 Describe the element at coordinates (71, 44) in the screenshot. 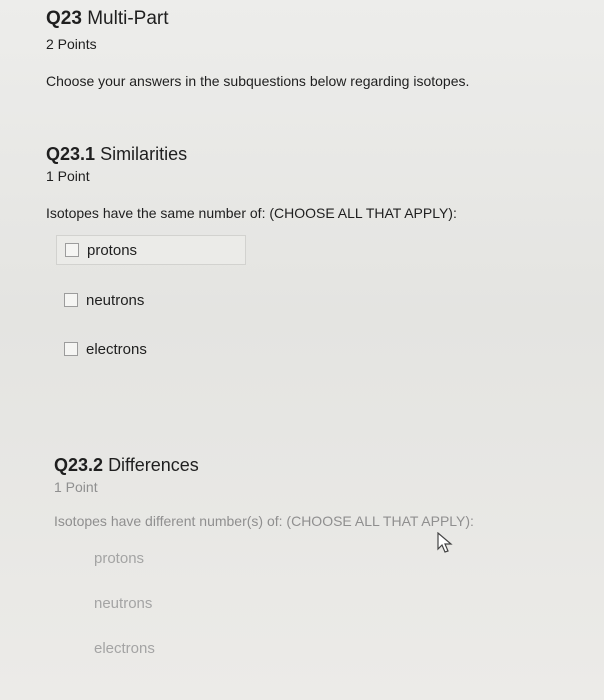

I see `question-points: 2 Points` at that location.